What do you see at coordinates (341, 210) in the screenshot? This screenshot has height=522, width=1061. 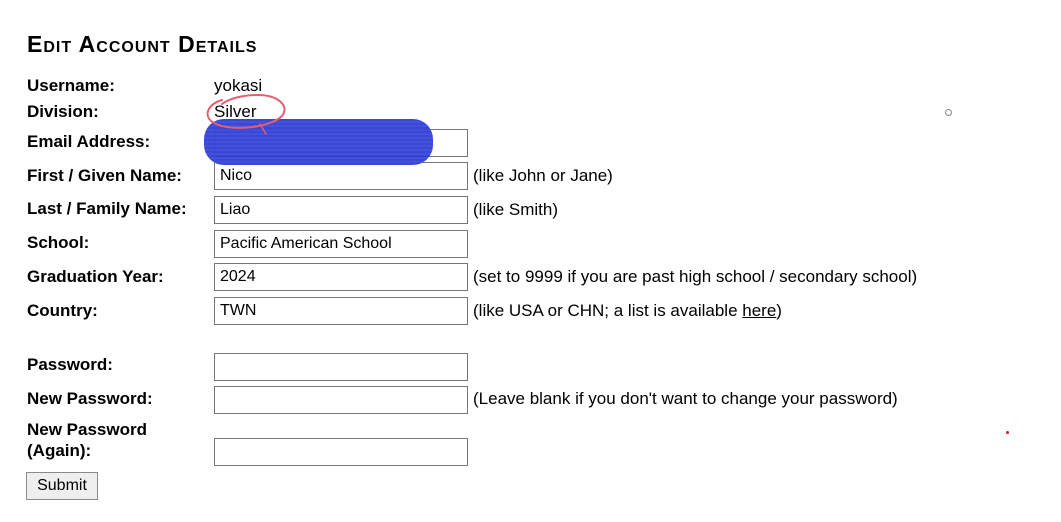 I see `last-name-field` at bounding box center [341, 210].